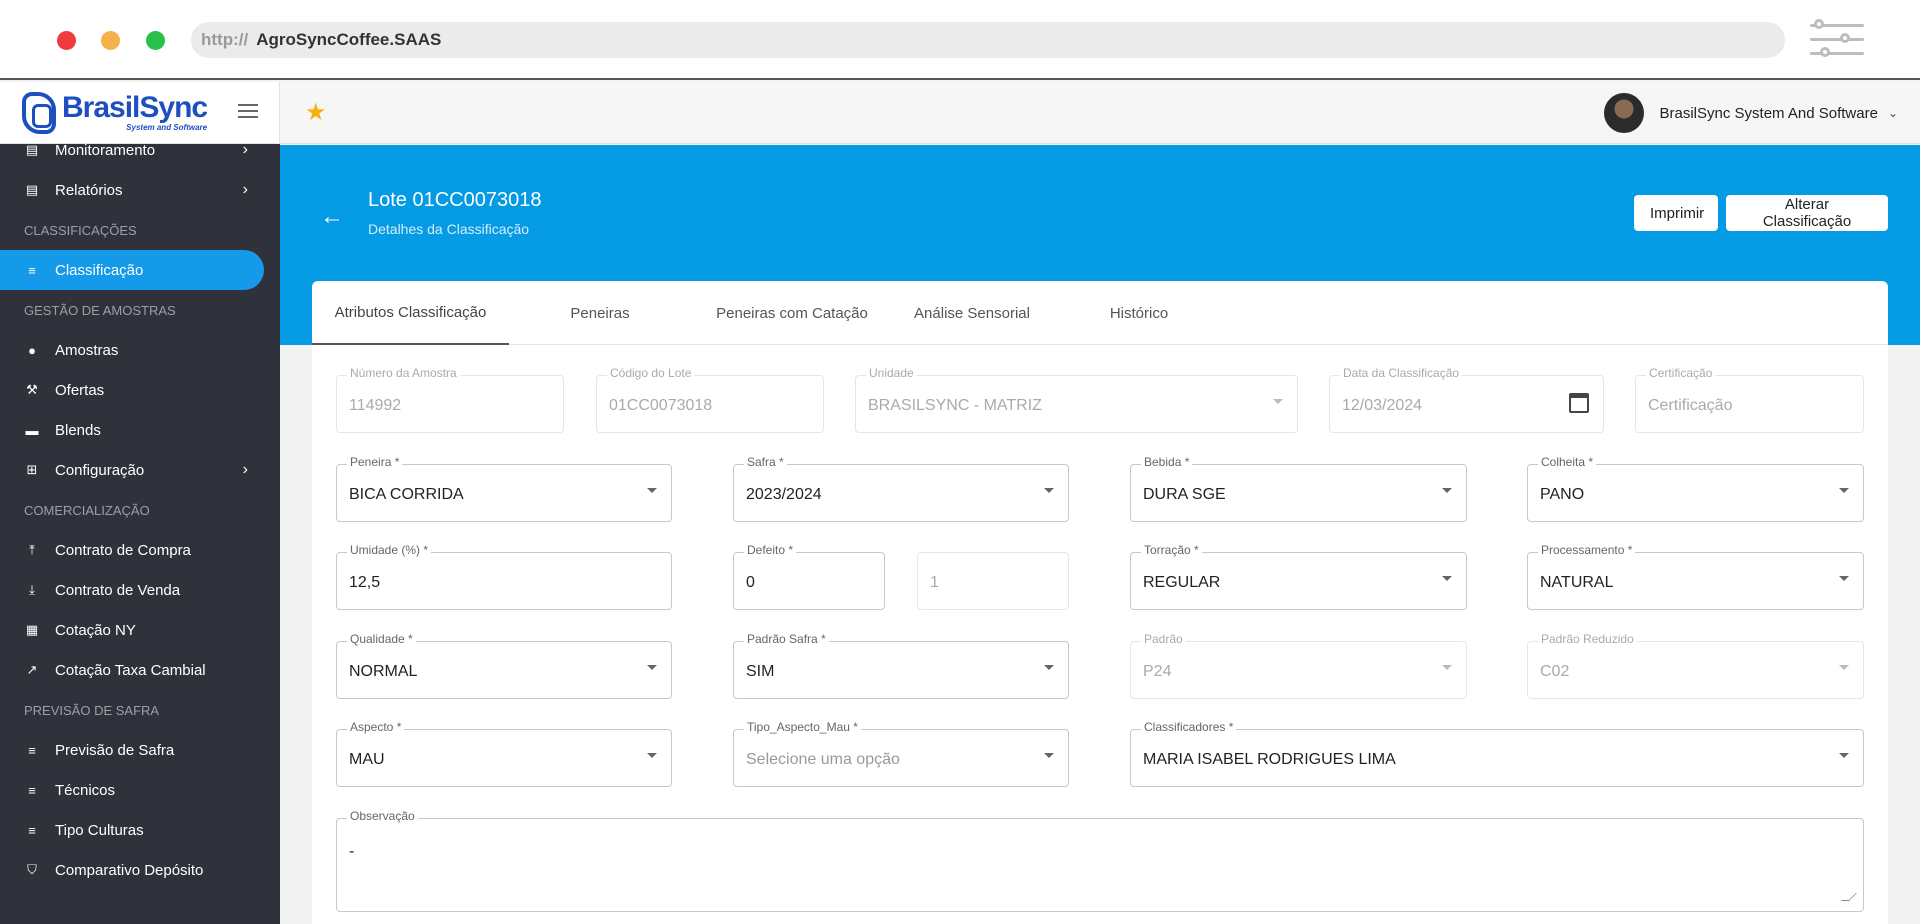 The width and height of the screenshot is (1920, 924). Describe the element at coordinates (32, 350) in the screenshot. I see `info-icon: ●` at that location.